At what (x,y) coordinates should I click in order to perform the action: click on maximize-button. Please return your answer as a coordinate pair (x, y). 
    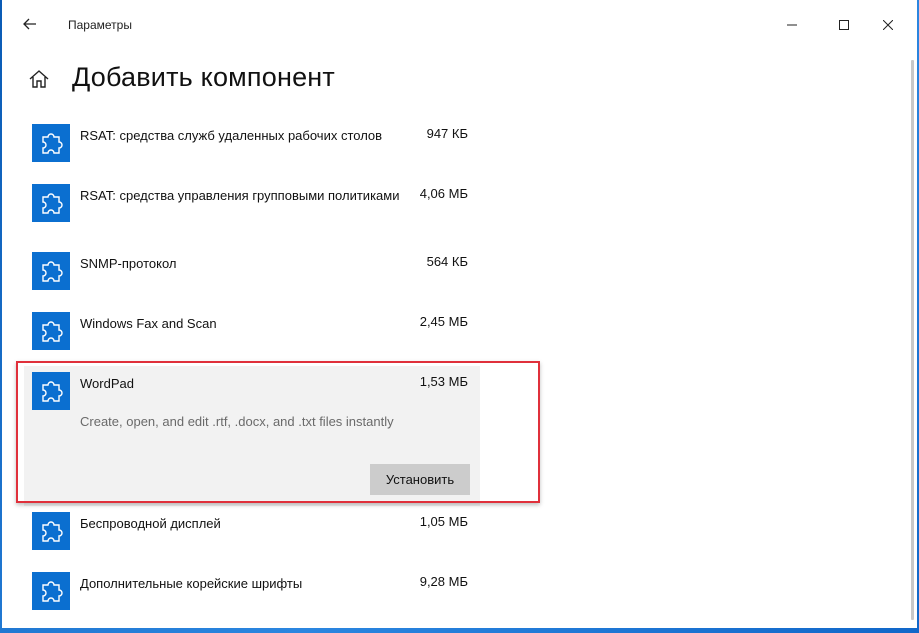
    Looking at the image, I should click on (844, 25).